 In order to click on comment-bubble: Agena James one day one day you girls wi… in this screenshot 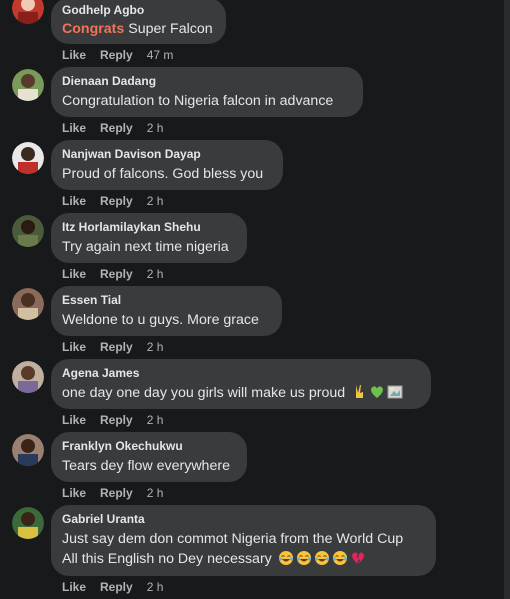, I will do `click(241, 384)`.